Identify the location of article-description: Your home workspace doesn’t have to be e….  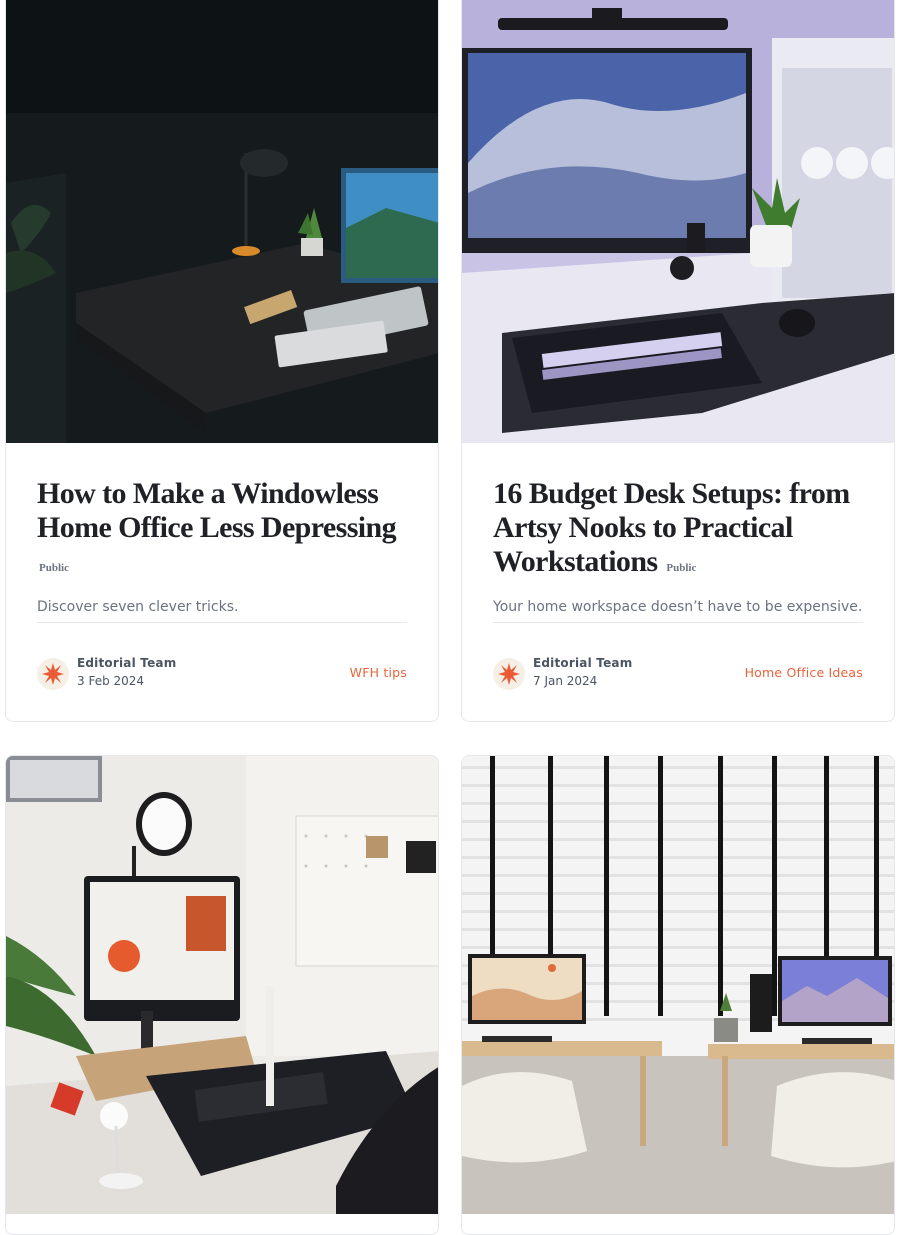
(678, 607).